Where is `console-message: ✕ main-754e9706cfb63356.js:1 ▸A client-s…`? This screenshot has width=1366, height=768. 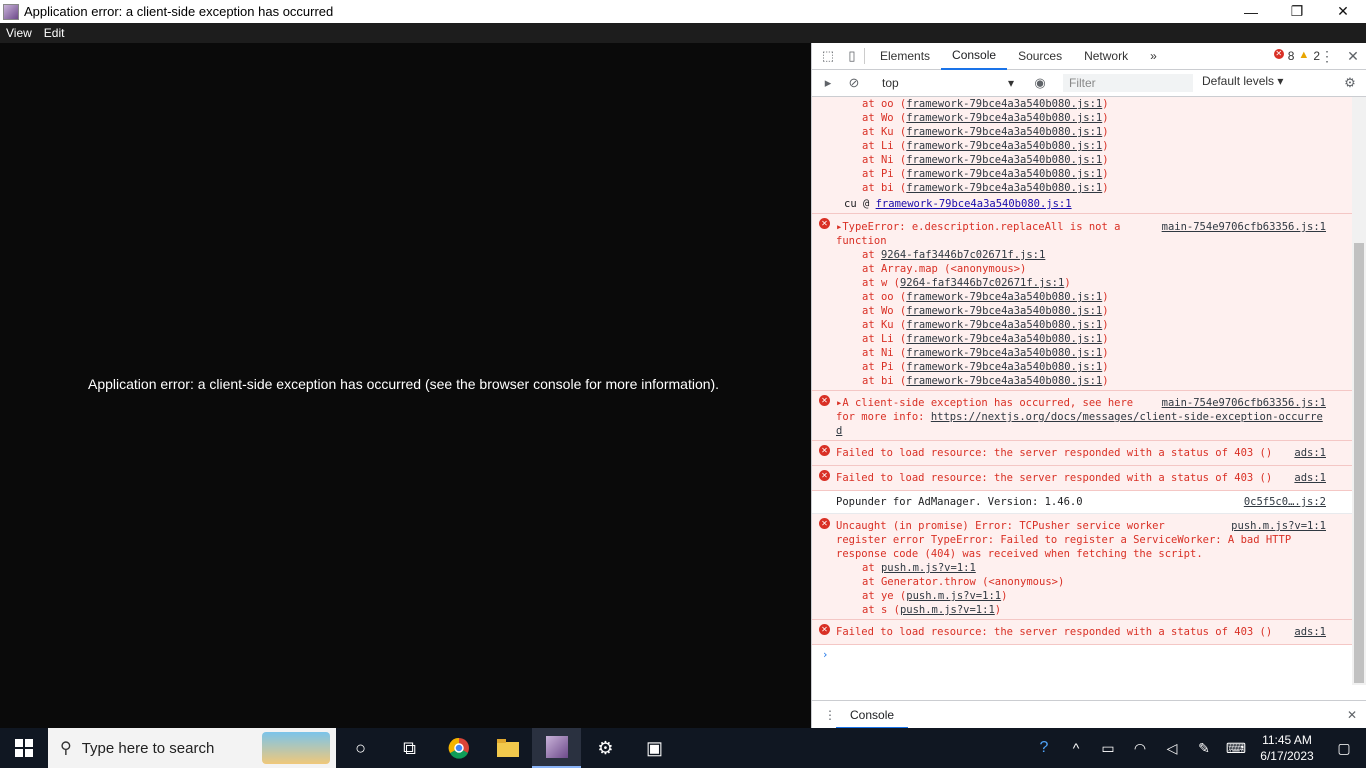 console-message: ✕ main-754e9706cfb63356.js:1 ▸A client-s… is located at coordinates (1082, 416).